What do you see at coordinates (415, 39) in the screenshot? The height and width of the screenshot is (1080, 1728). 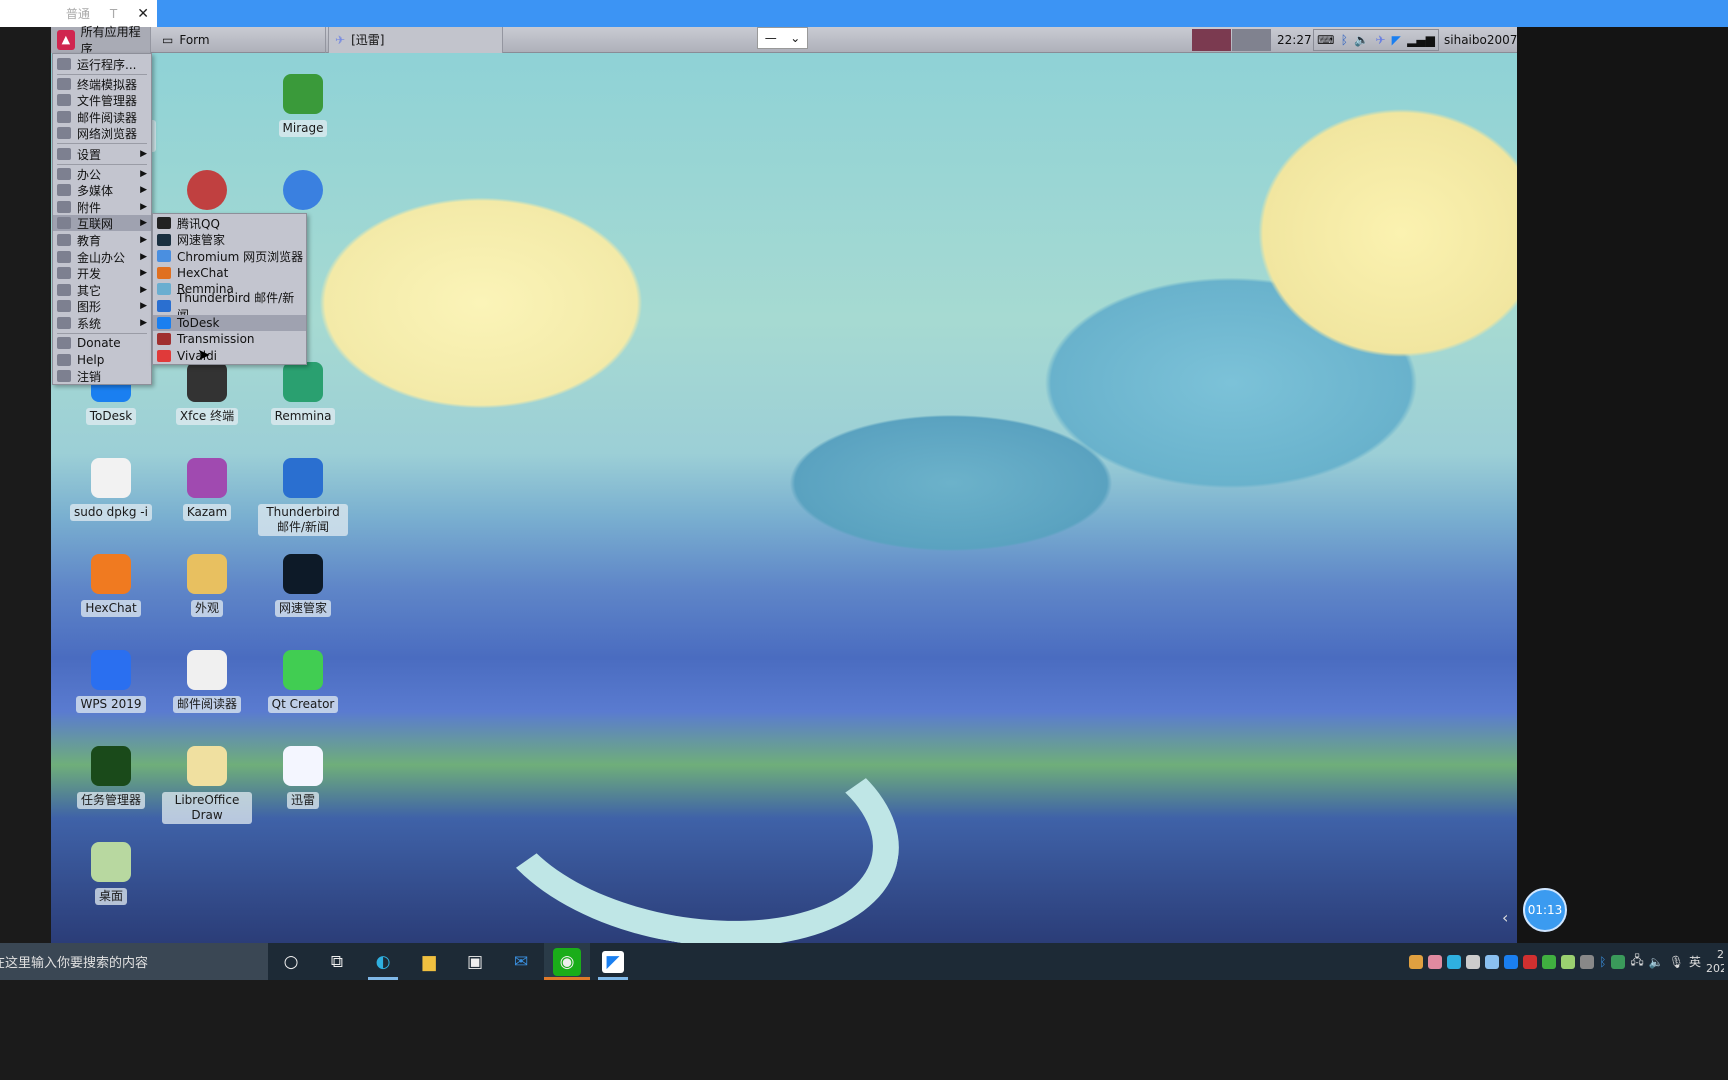 I see `task-button-xunlei: ✈ [迅雷]` at bounding box center [415, 39].